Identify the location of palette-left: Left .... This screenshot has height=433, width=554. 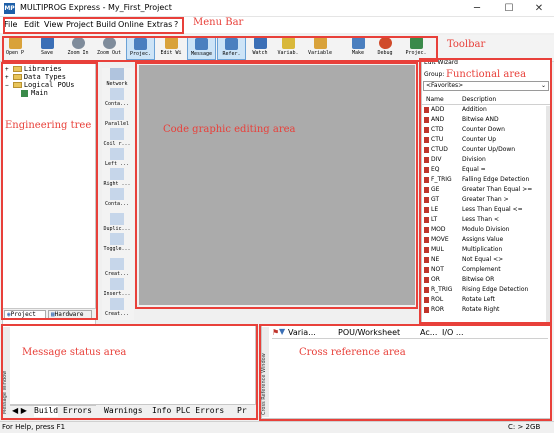
(117, 157).